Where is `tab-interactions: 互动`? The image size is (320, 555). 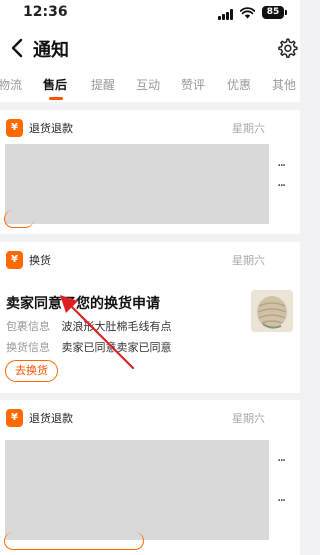
tab-interactions: 互动 is located at coordinates (148, 84).